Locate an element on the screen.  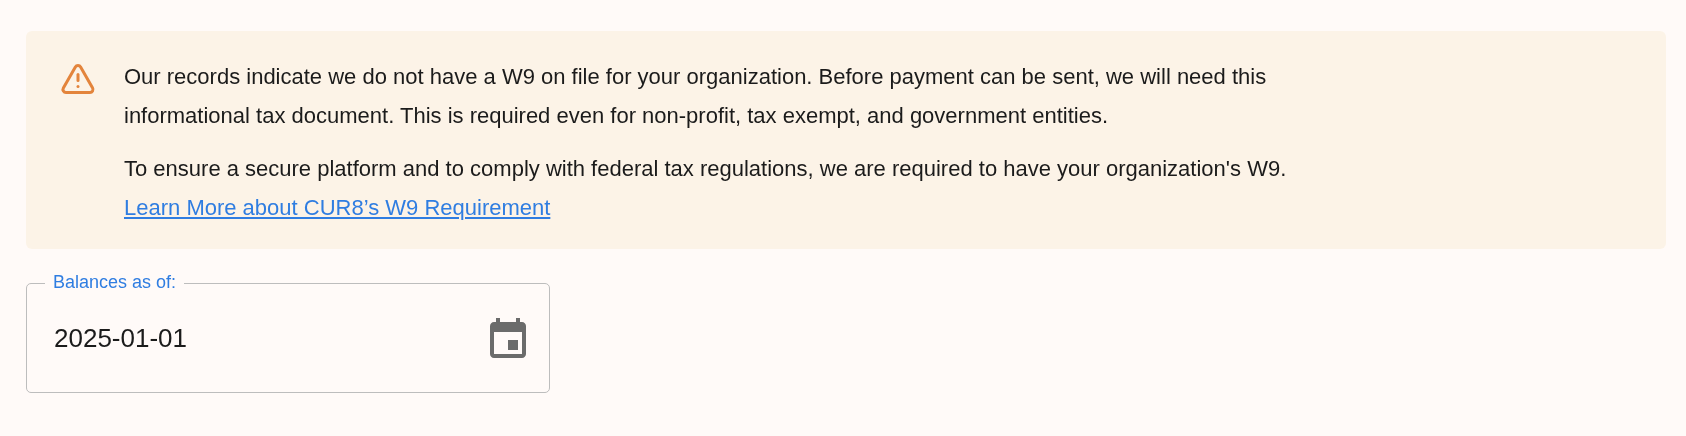
warning-text: Our records indicate we do not have a W9 on file for your organization. Before payment can be sent, we will need this informational tax document. This is required even for non-profit, tax exempt, and government entities. is located at coordinates (696, 96).